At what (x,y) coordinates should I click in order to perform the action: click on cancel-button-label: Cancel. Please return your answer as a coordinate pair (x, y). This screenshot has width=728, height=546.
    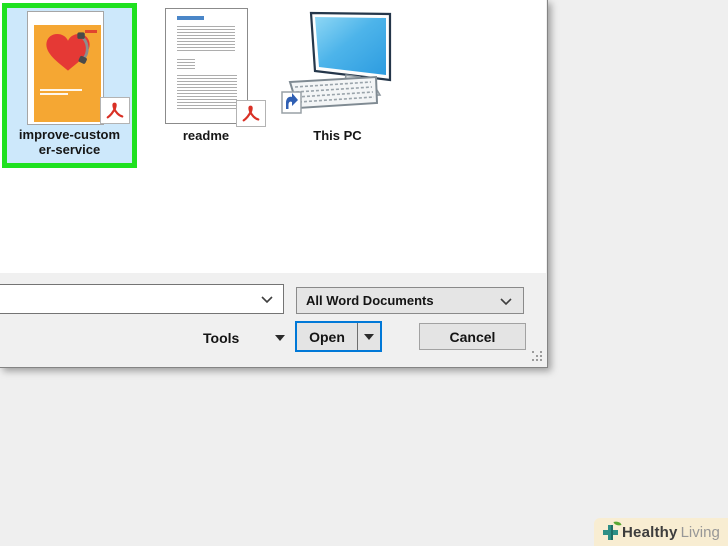
    Looking at the image, I should click on (472, 336).